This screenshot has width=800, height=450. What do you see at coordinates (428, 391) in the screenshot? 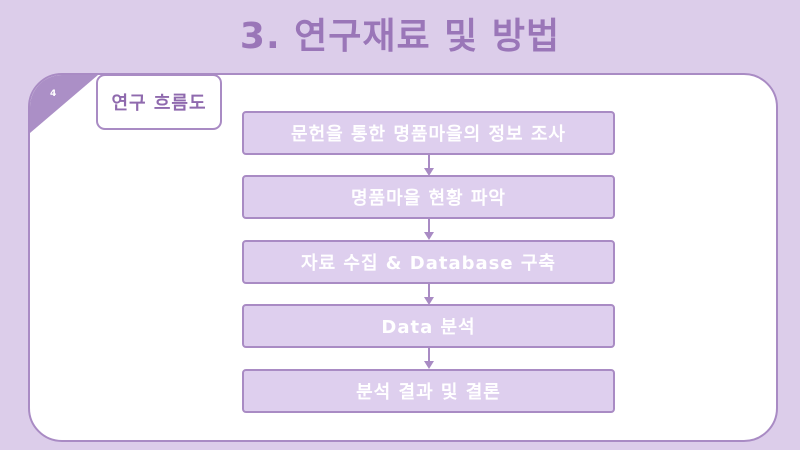
I see `flow-step-5: 분석 결과 및 결론` at bounding box center [428, 391].